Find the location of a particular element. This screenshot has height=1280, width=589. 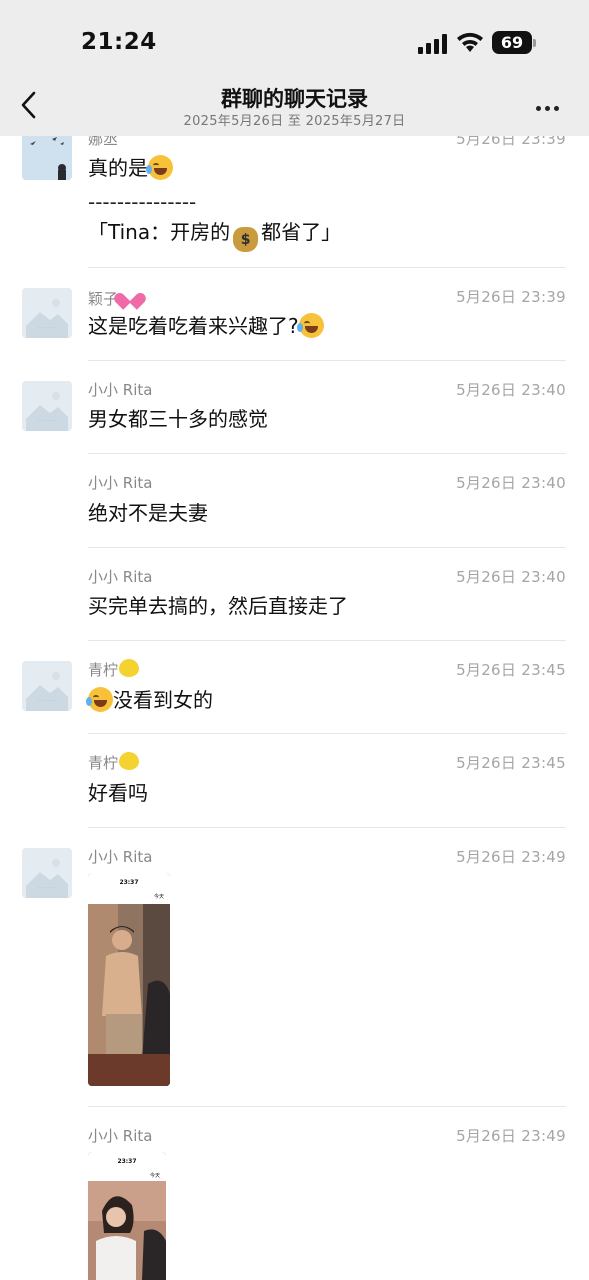

heart-emoji-icon is located at coordinates (130, 295).